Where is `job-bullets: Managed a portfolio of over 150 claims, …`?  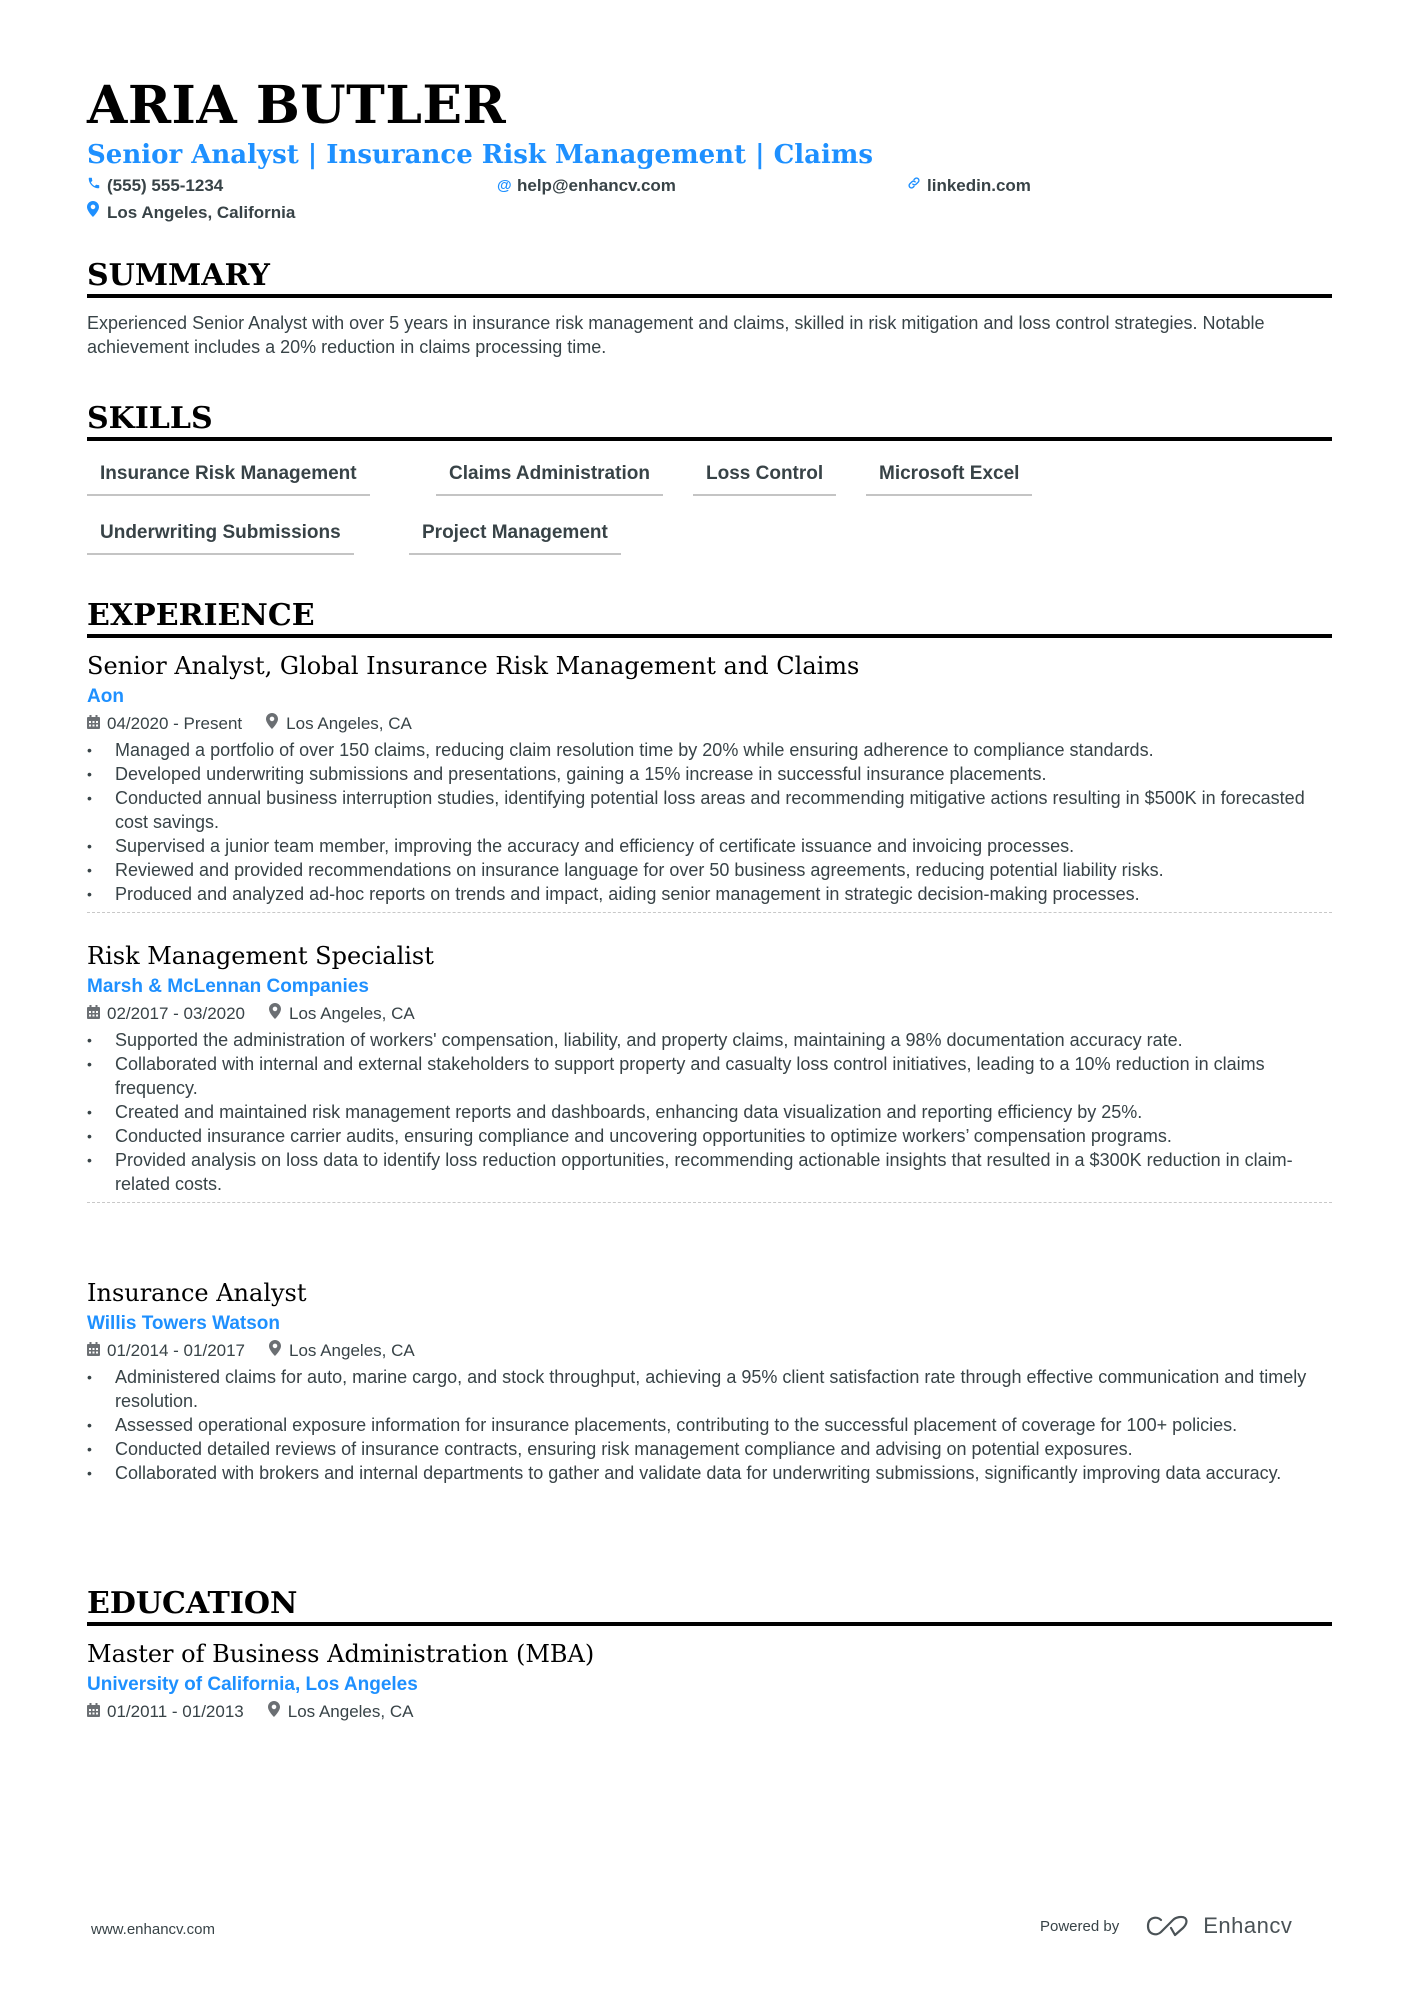
job-bullets: Managed a portfolio of over 150 claims, … is located at coordinates (709, 822).